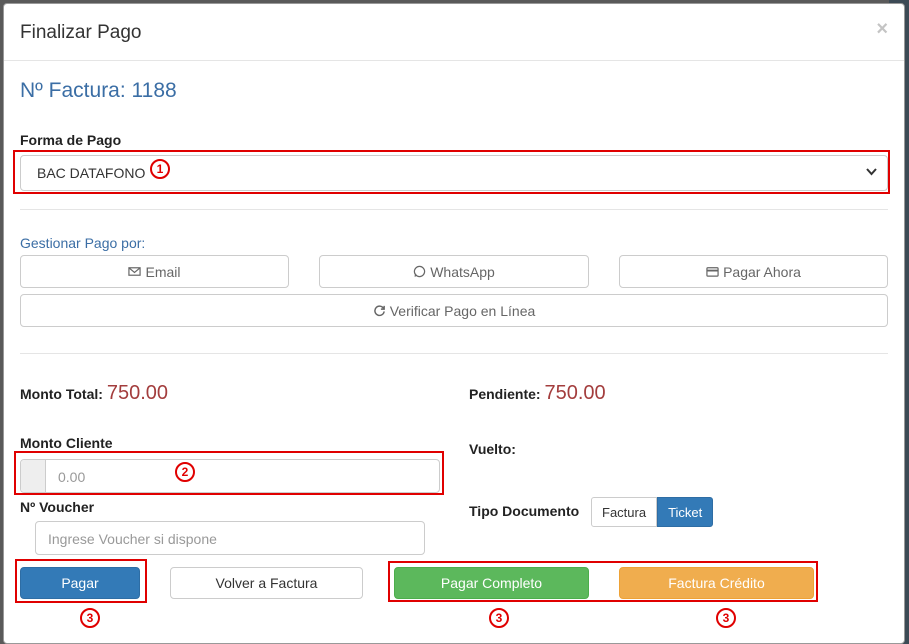  I want to click on total-amount: Monto Total: 750.00, so click(94, 393).